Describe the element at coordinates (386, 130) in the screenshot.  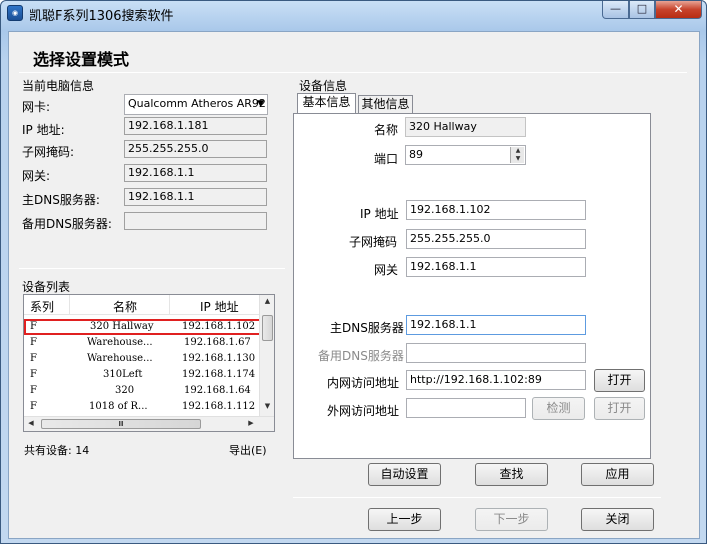
I see `name-label: 名称` at that location.